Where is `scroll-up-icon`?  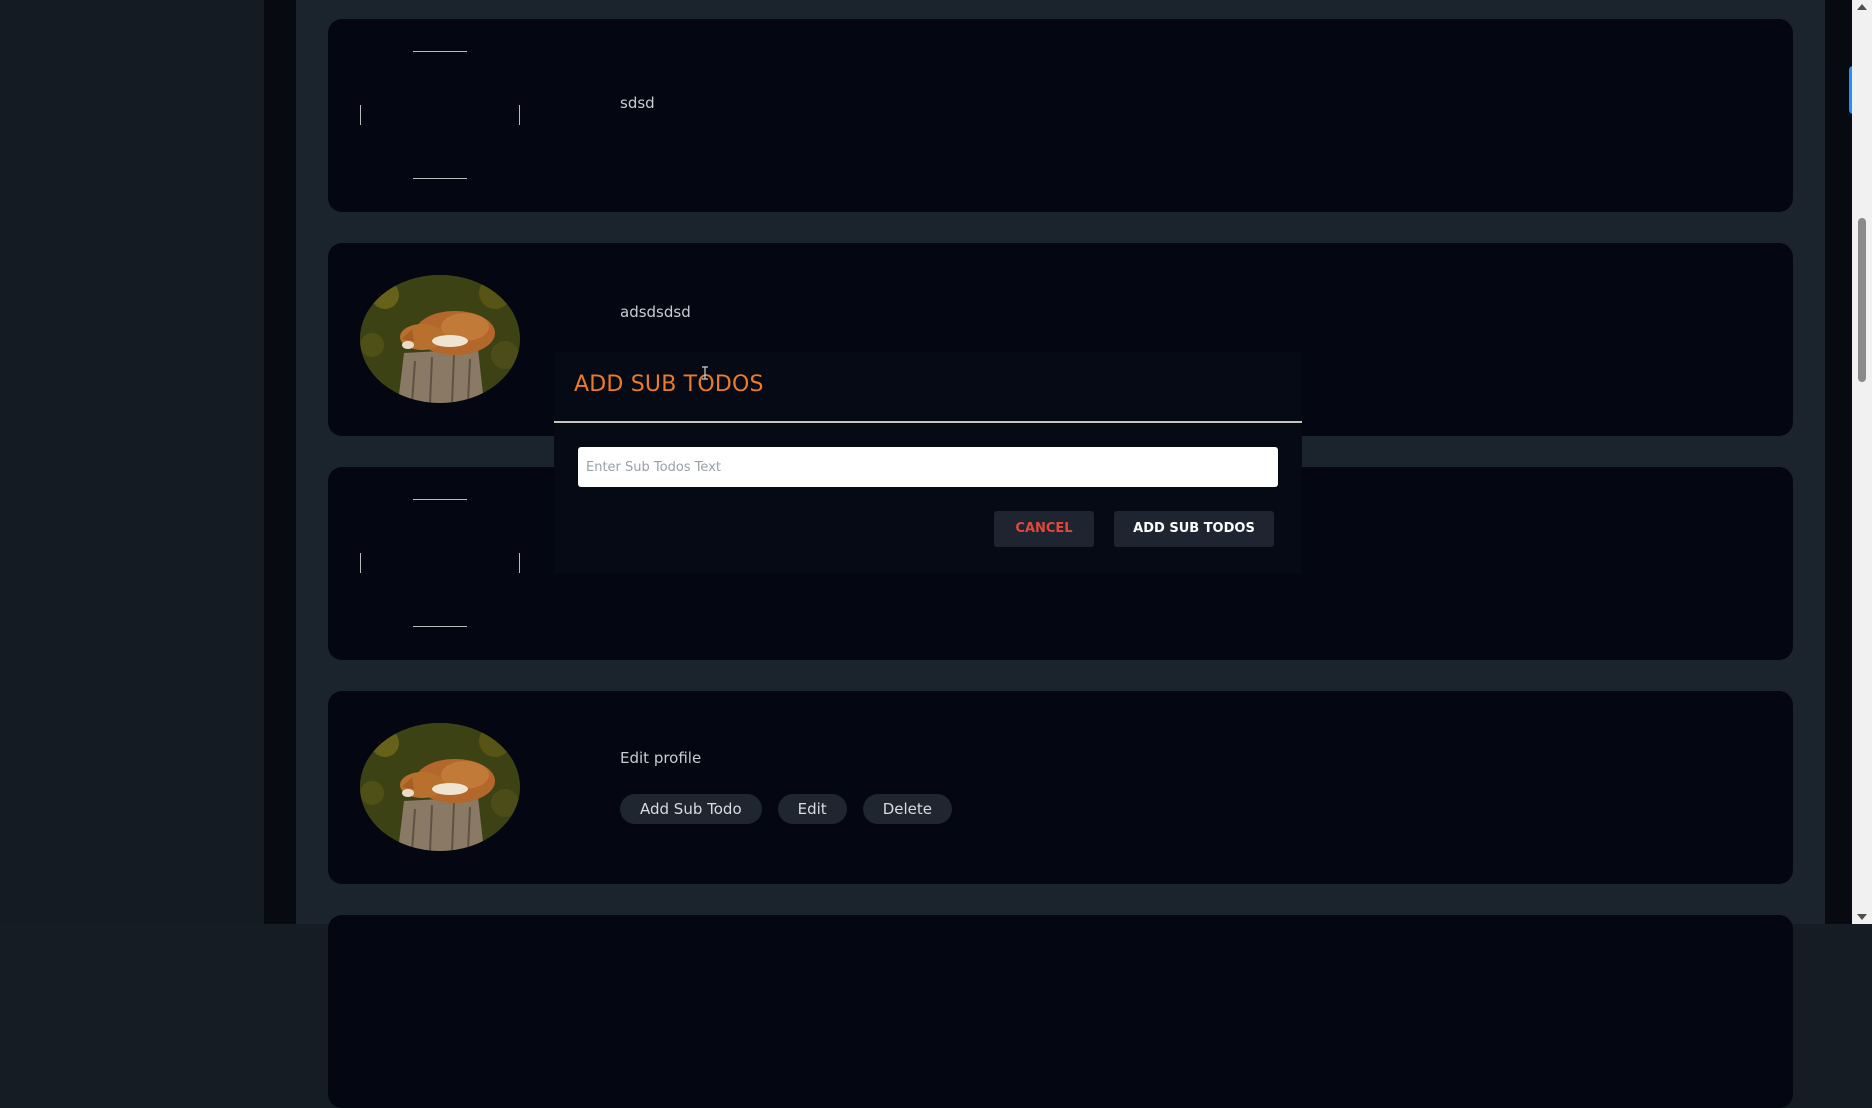
scroll-up-icon is located at coordinates (1862, 7).